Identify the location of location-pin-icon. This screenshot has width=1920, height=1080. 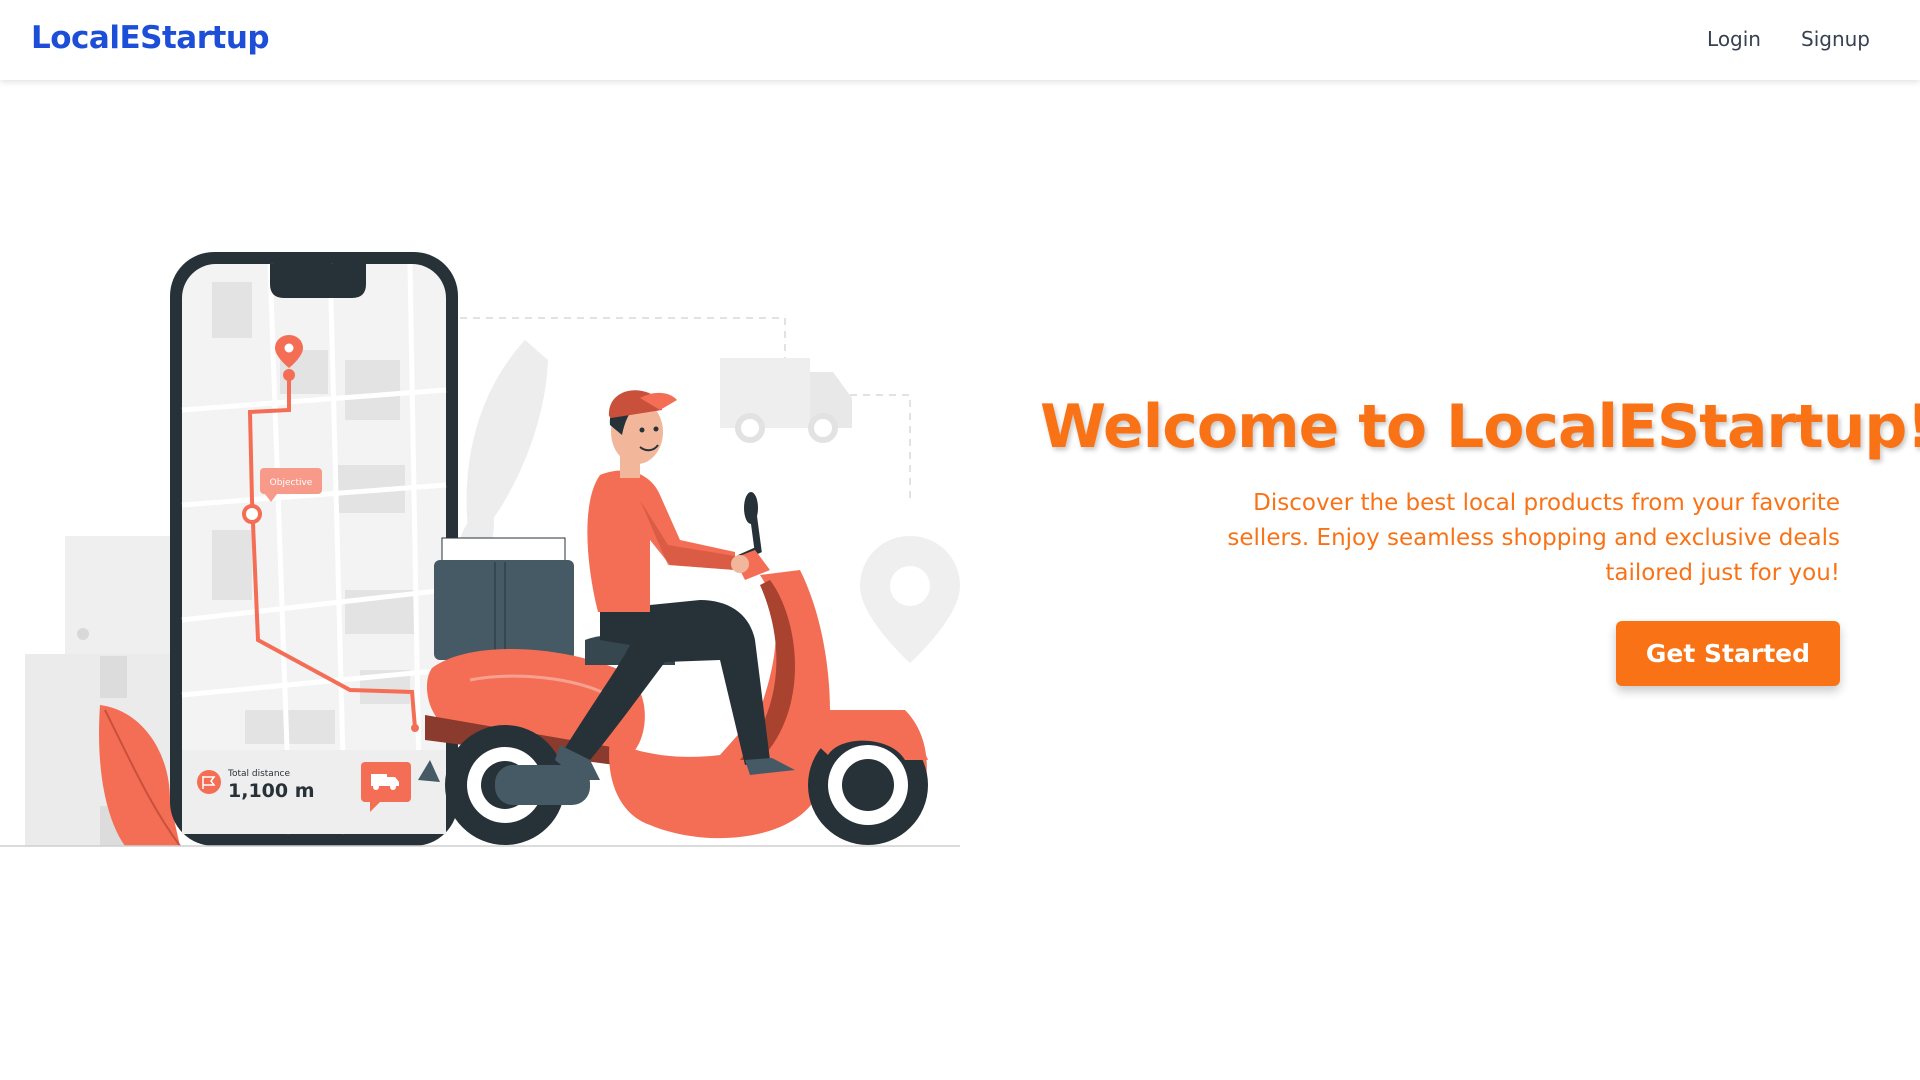
(910, 599).